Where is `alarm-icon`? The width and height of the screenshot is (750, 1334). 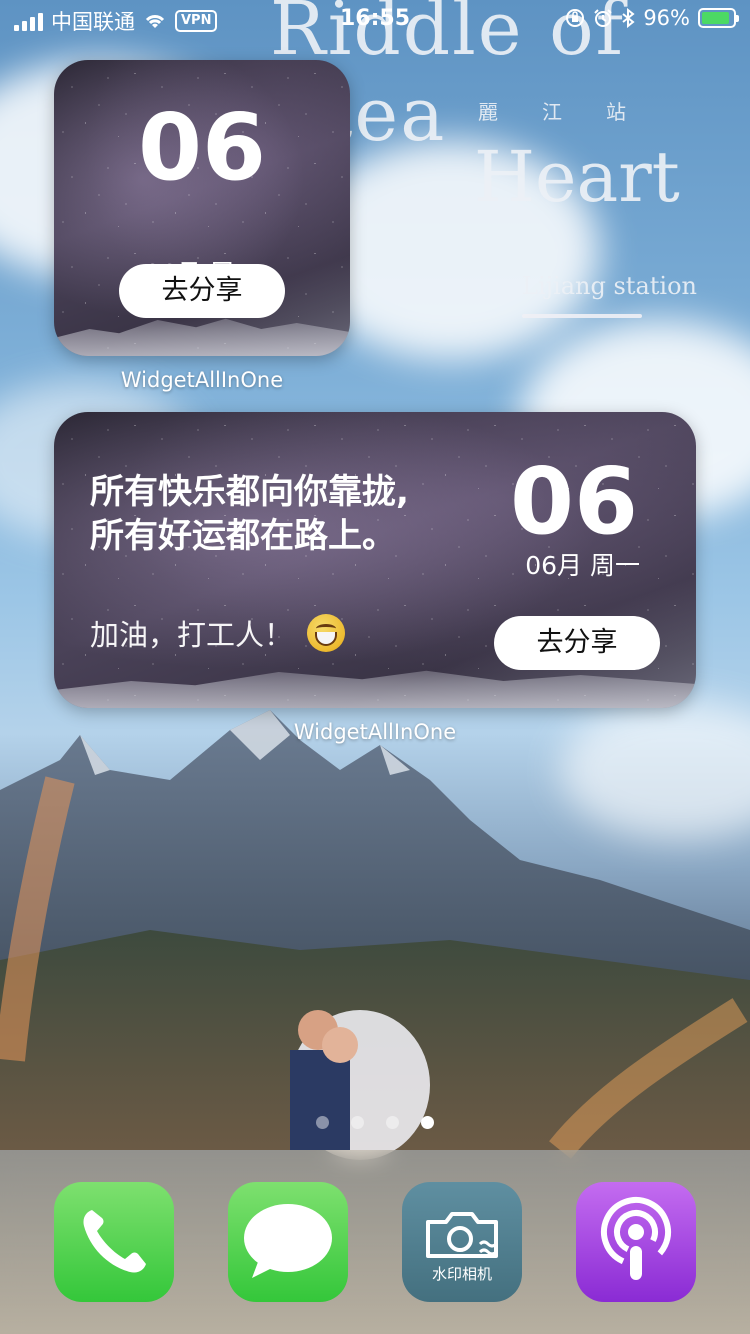
alarm-icon is located at coordinates (603, 18).